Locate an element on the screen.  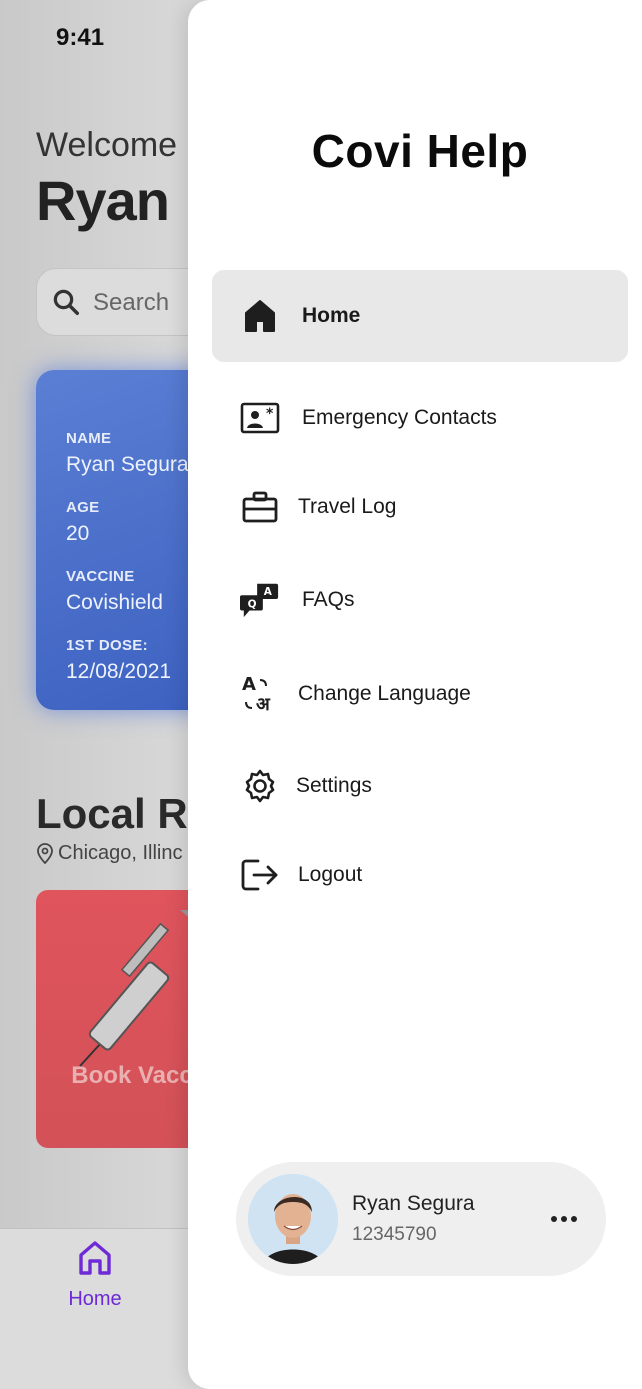
profile-name: Ryan Segura is located at coordinates (413, 1203).